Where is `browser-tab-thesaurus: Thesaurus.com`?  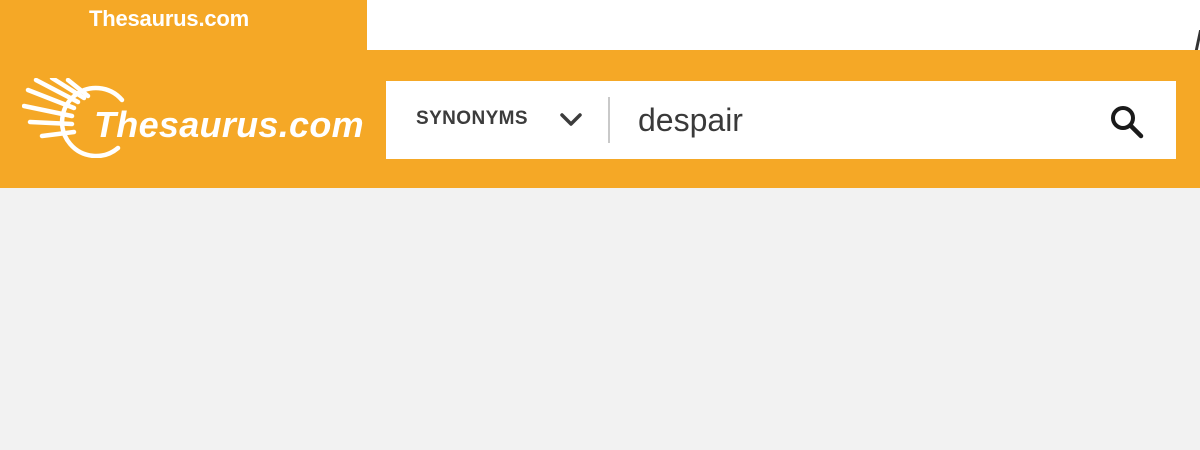
browser-tab-thesaurus: Thesaurus.com is located at coordinates (183, 26).